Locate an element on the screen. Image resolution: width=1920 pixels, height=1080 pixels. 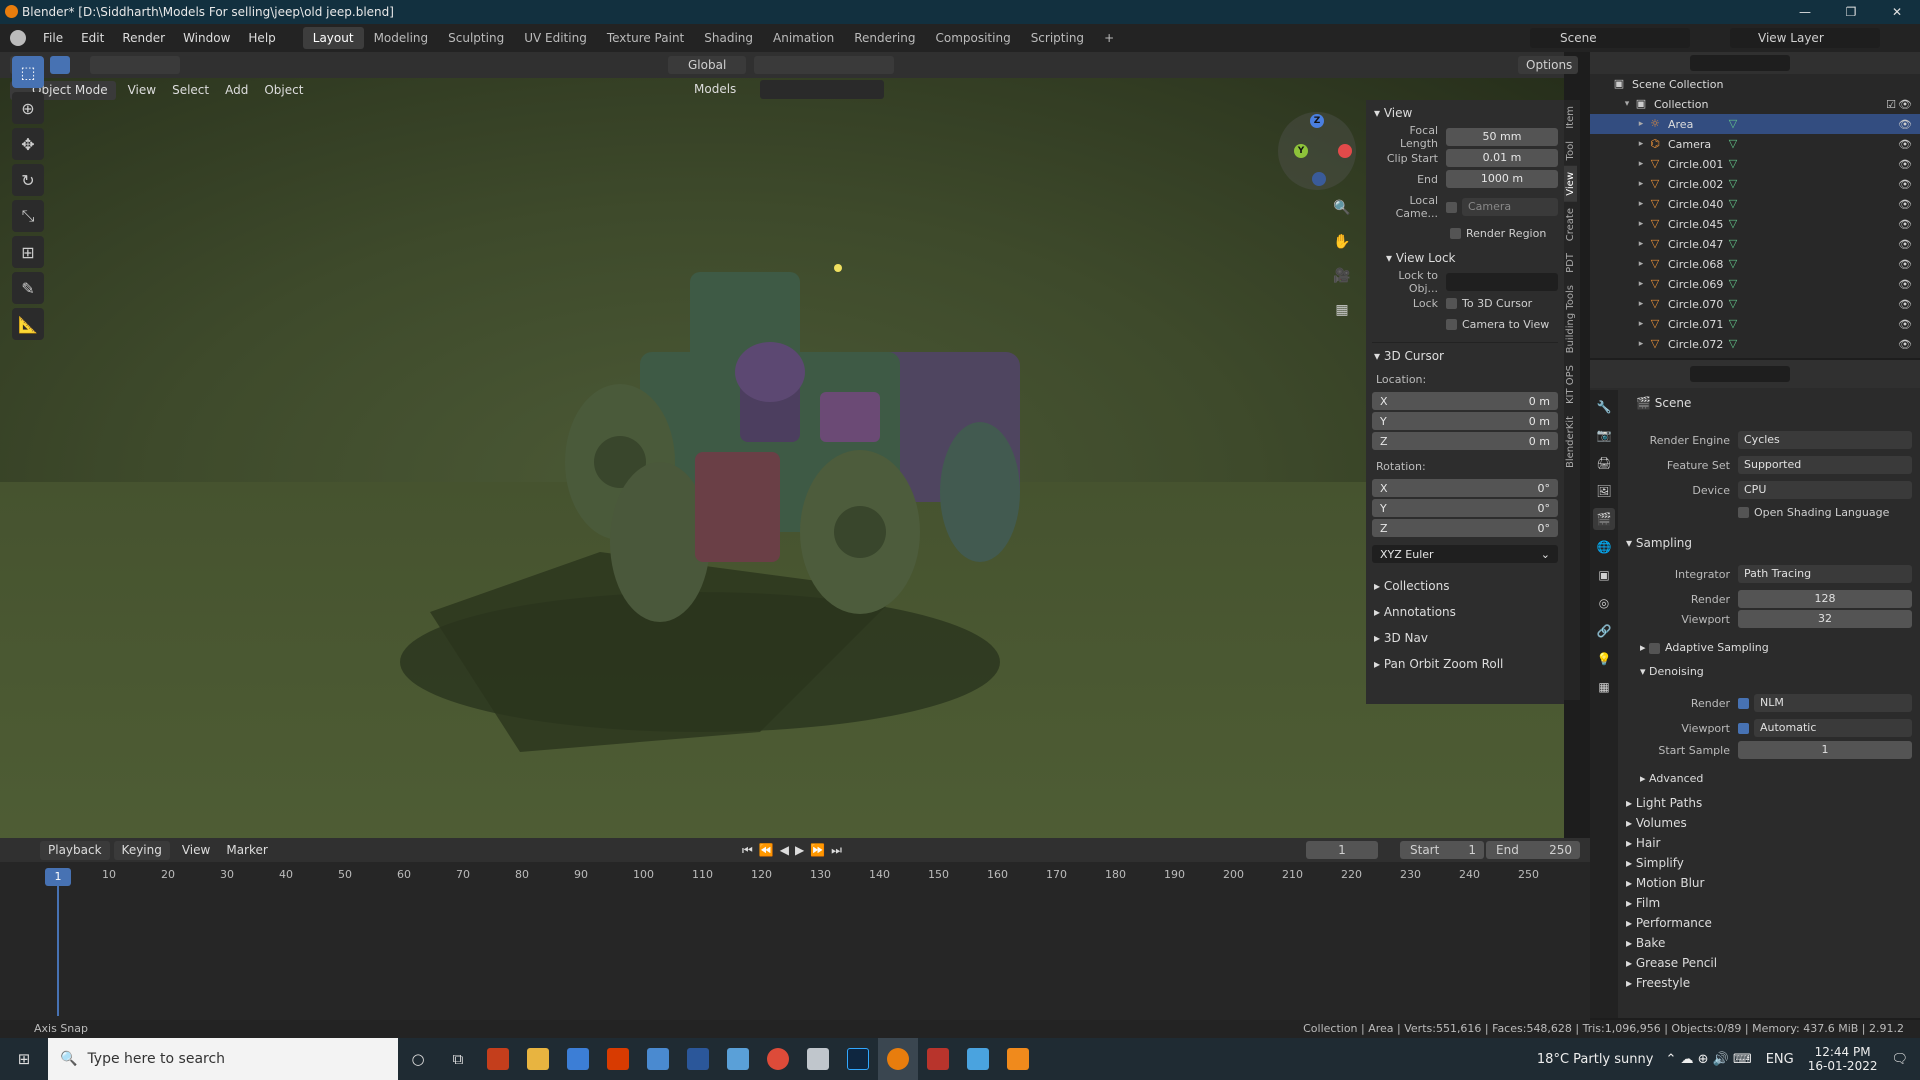
select-menu: Select is located at coordinates (190, 90).